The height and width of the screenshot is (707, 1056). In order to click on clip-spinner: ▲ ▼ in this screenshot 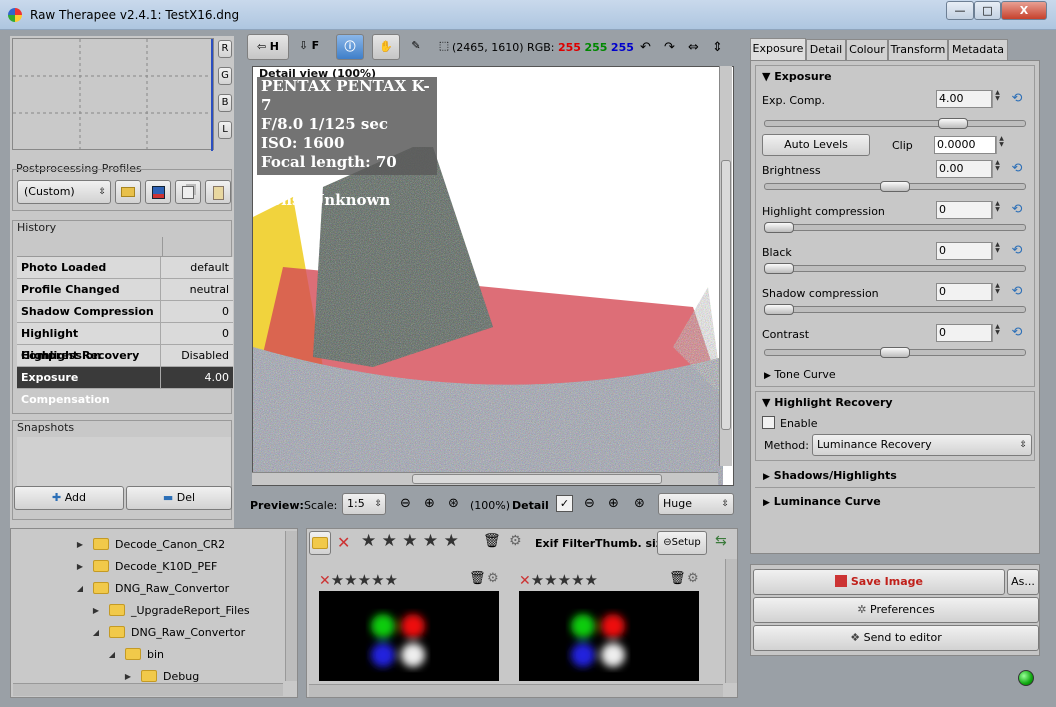, I will do `click(1001, 145)`.